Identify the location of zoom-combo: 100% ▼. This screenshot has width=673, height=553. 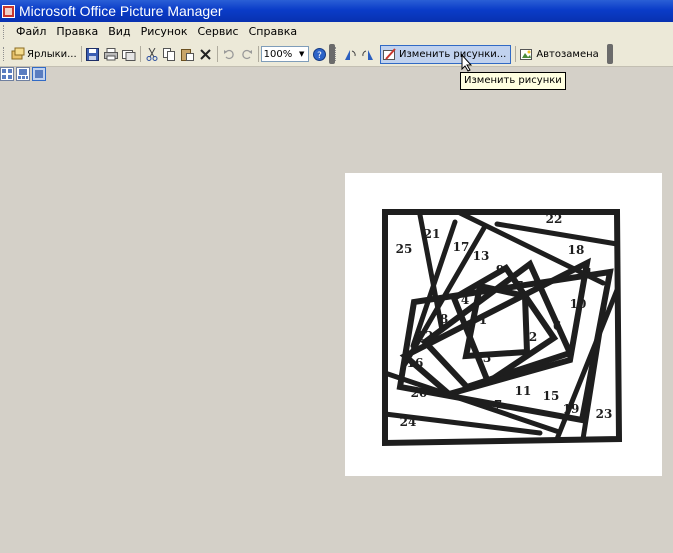
(284, 54).